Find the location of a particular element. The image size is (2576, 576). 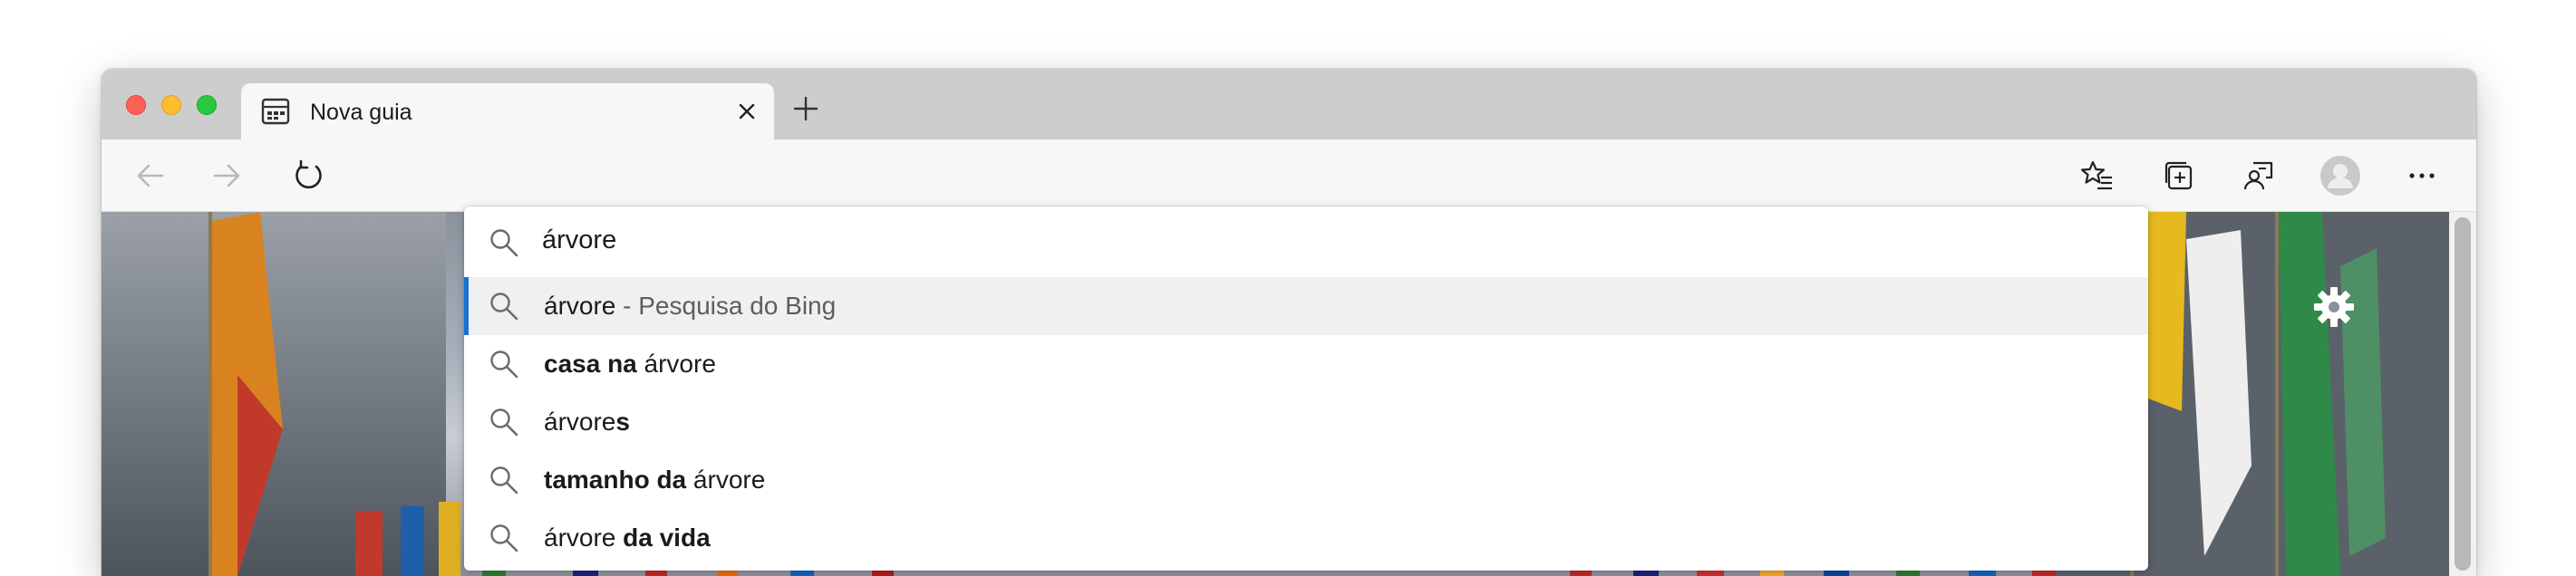

close-icon is located at coordinates (747, 112).